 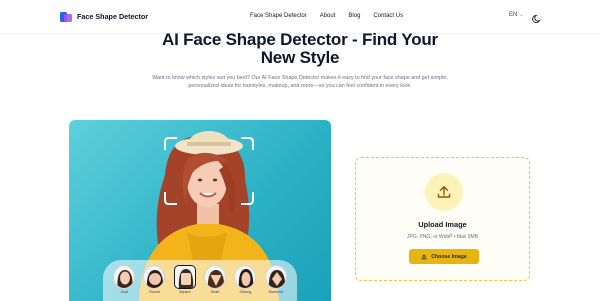 I want to click on nav-link-blog: Blog, so click(x=354, y=16).